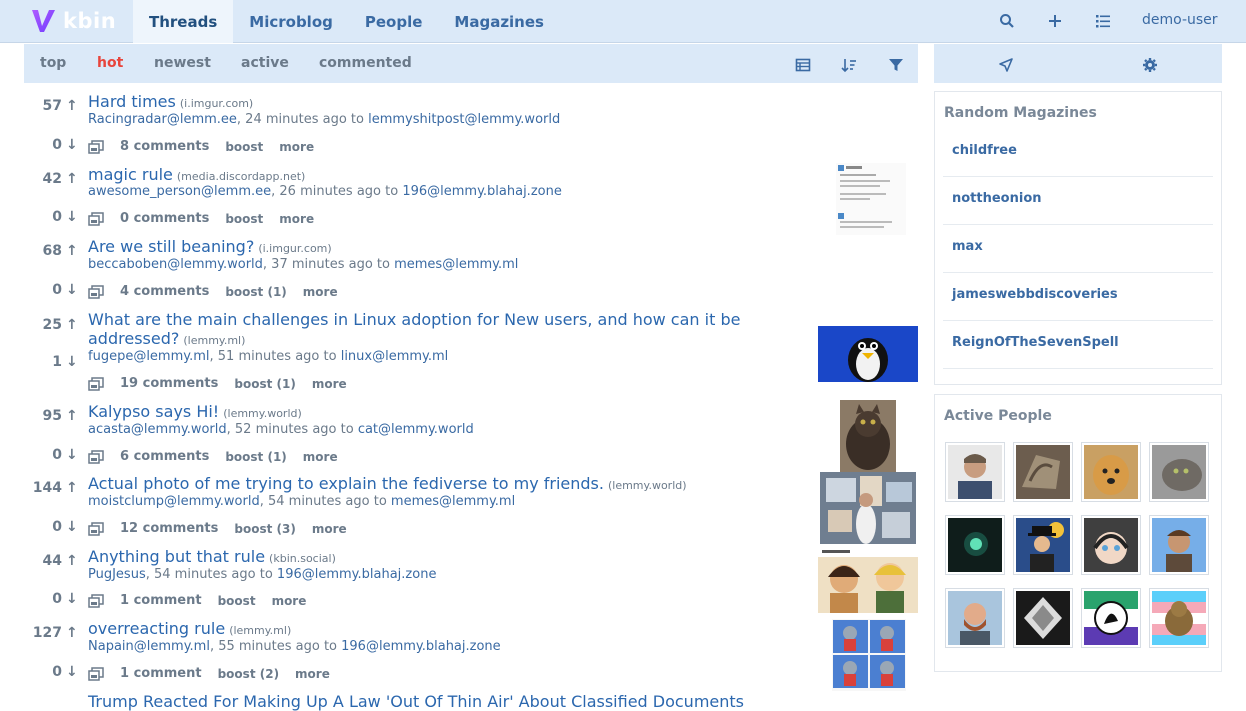  Describe the element at coordinates (171, 246) in the screenshot. I see `thread-title: Are we still beaning?` at that location.